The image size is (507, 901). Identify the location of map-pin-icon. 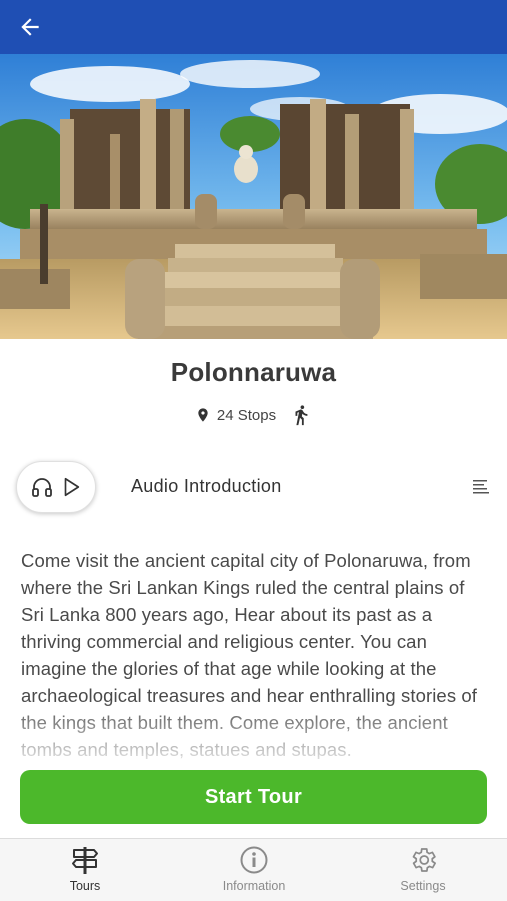
(203, 415).